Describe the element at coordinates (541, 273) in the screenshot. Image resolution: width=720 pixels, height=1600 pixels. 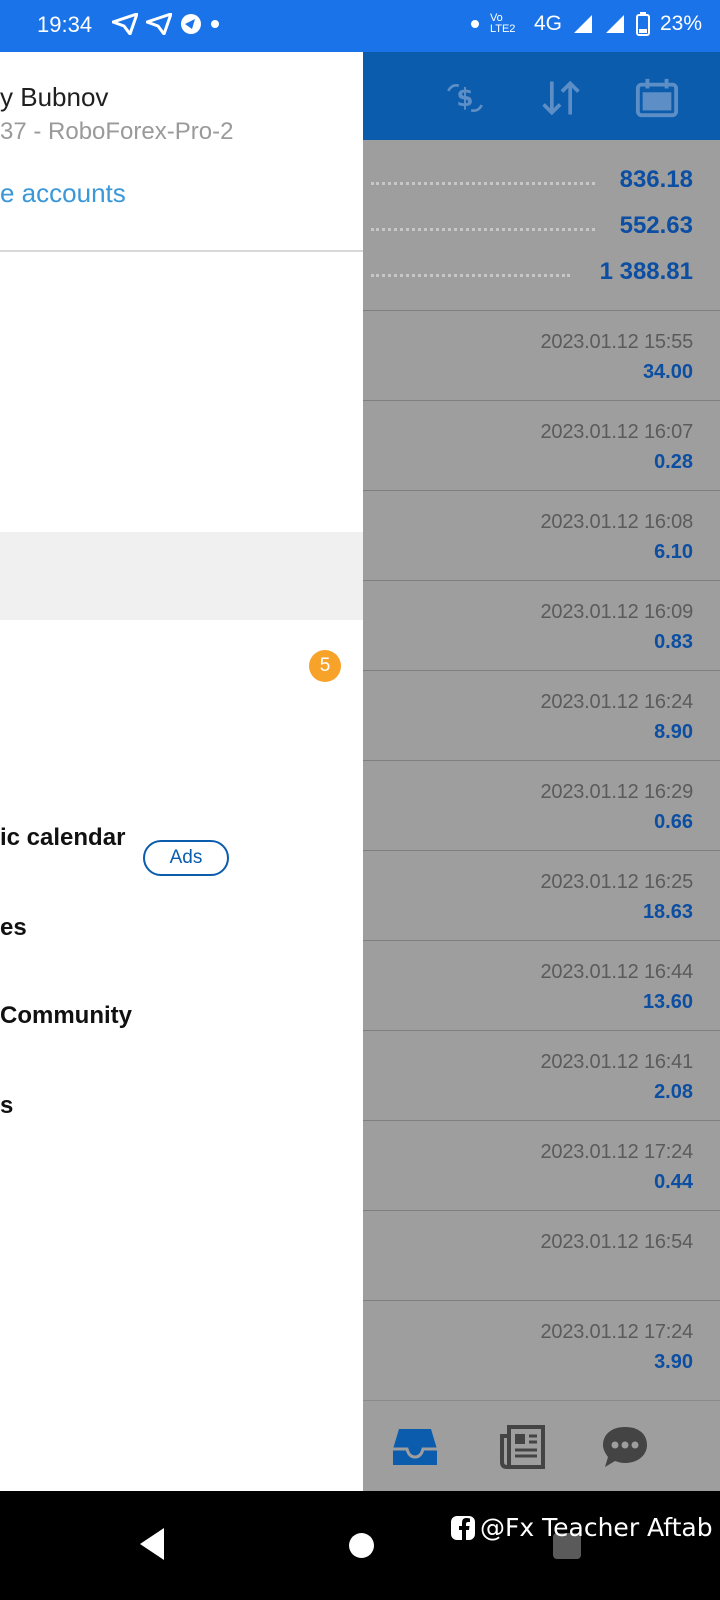
I see `summary-row: 1 388.81` at that location.